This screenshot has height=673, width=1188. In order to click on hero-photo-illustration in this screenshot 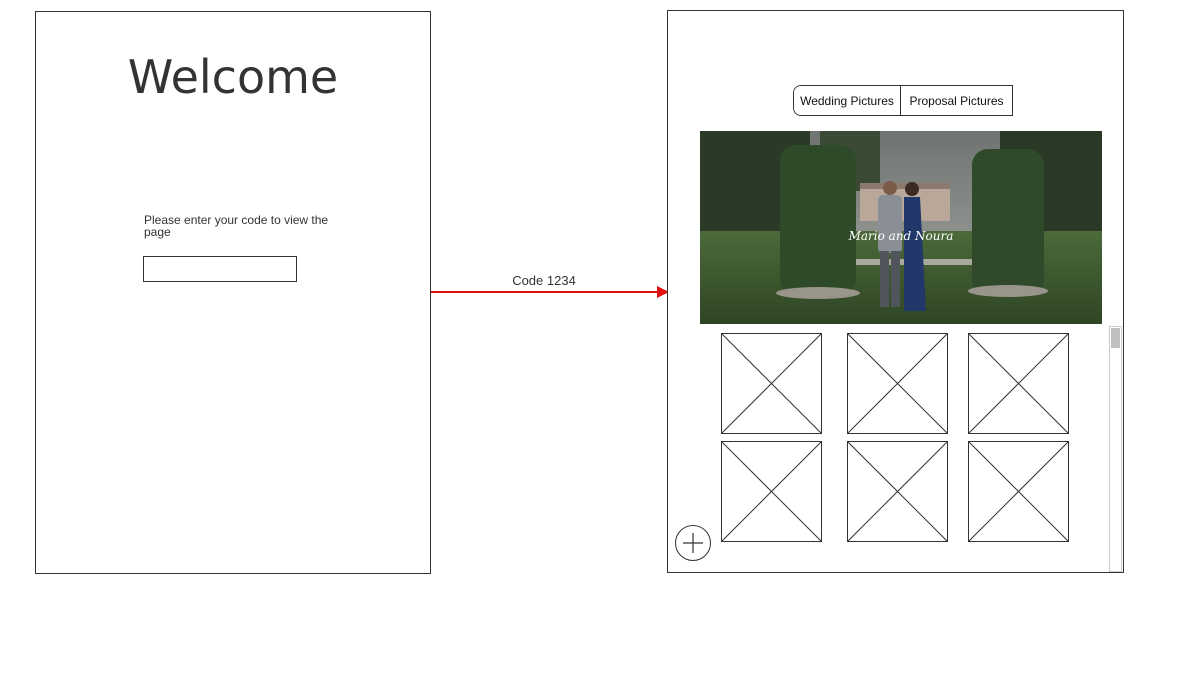, I will do `click(901, 227)`.